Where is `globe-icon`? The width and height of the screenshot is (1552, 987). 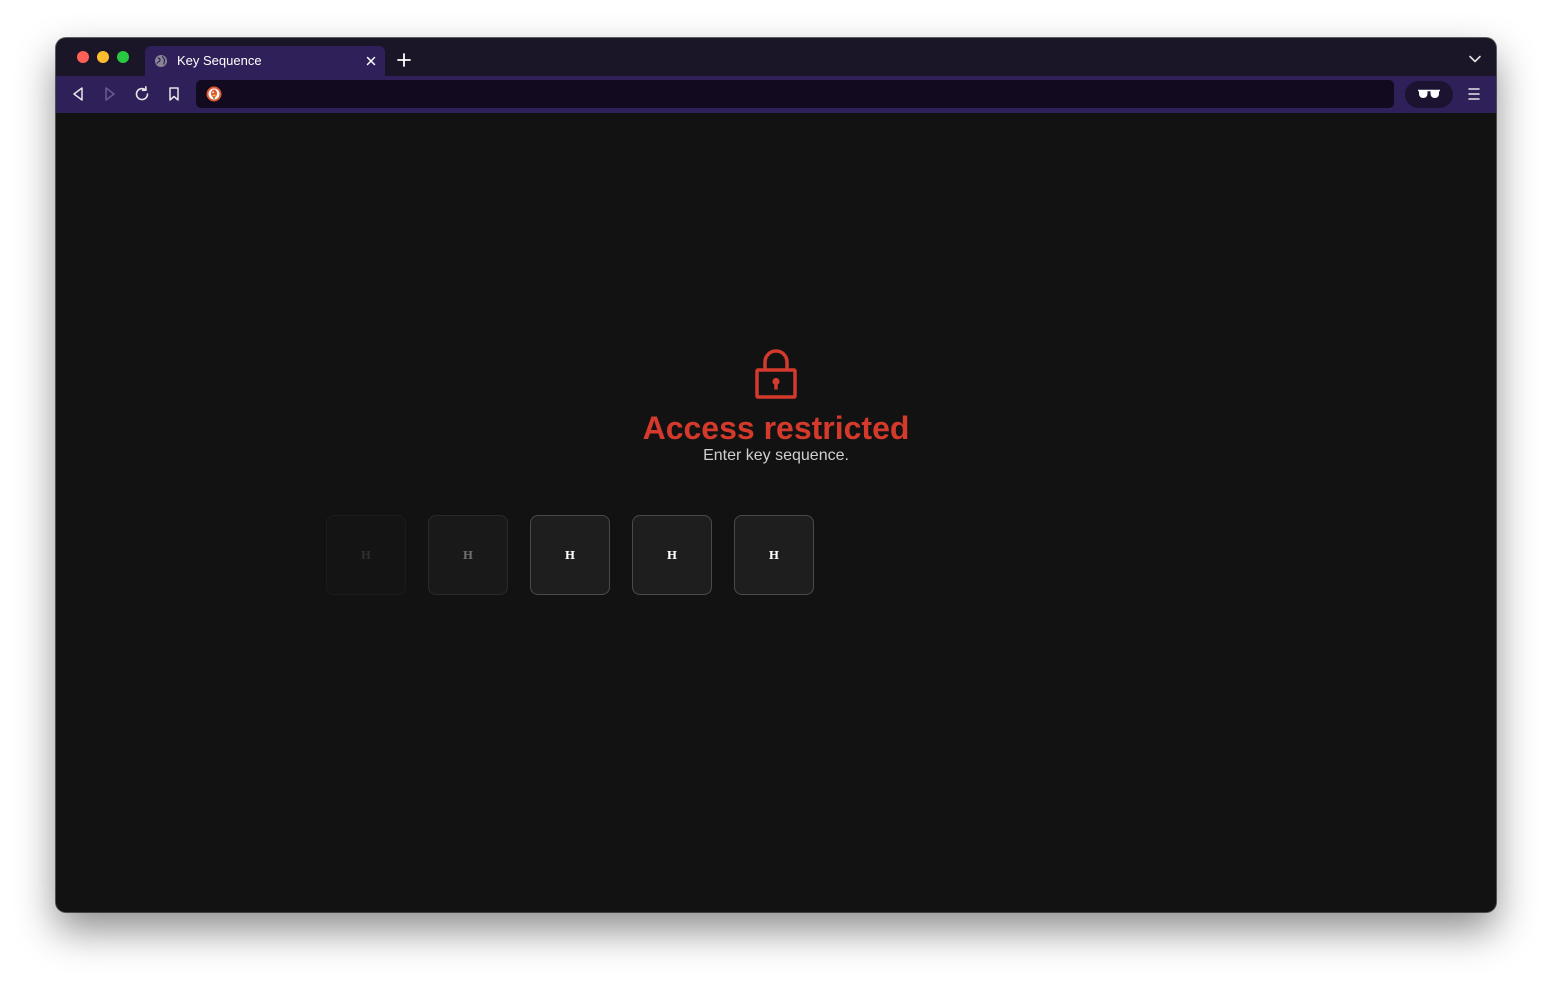 globe-icon is located at coordinates (161, 61).